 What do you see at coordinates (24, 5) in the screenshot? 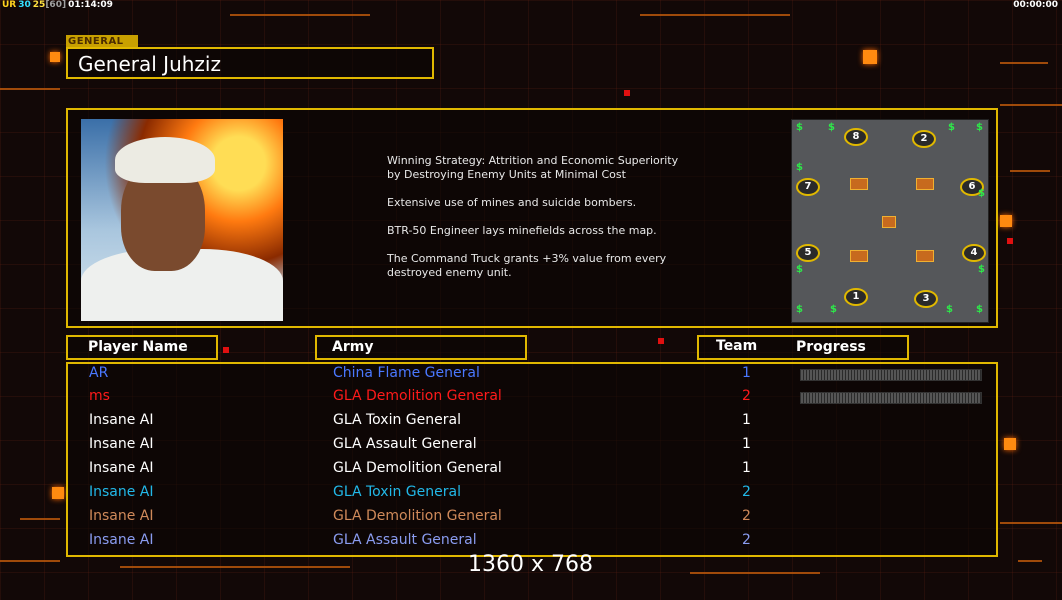
I see `status-item: 30` at bounding box center [24, 5].